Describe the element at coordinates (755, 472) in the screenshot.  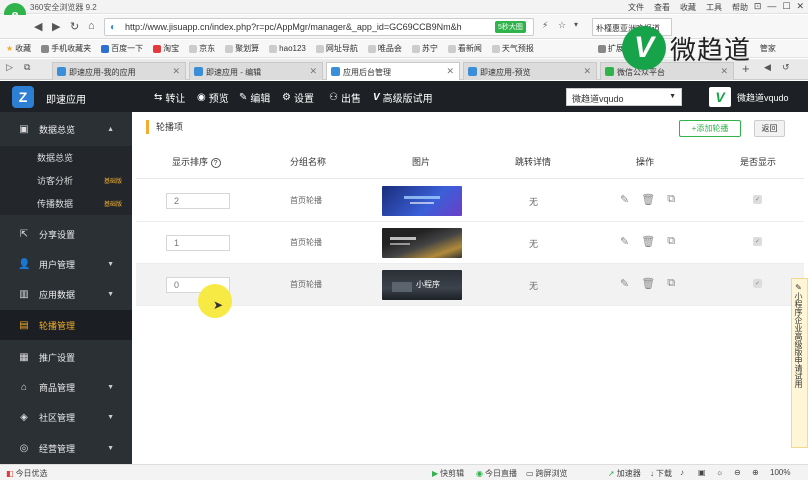
I see `status-zoom-in-icon: ⊕` at that location.